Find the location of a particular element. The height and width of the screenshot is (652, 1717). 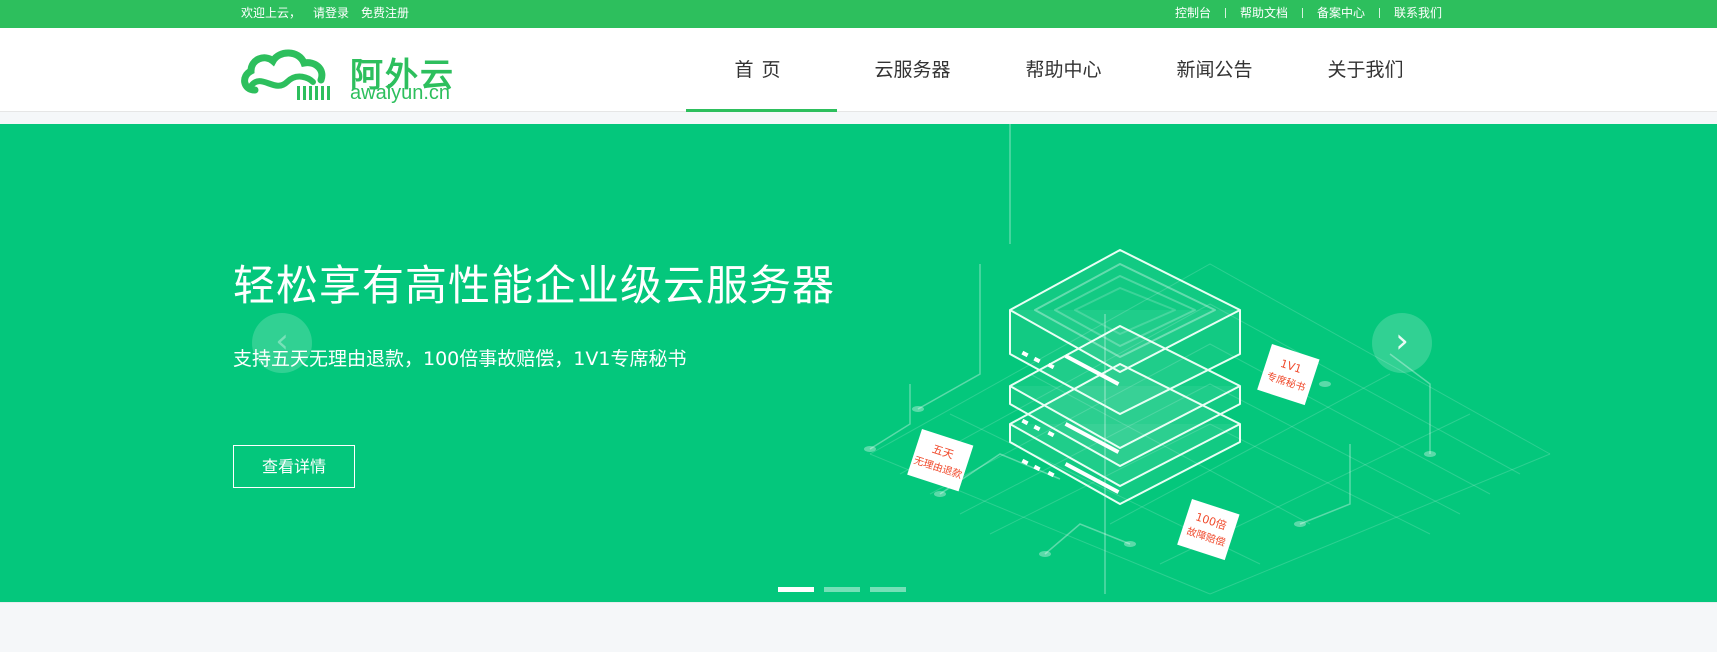

cloud-logo-icon is located at coordinates (285, 74).